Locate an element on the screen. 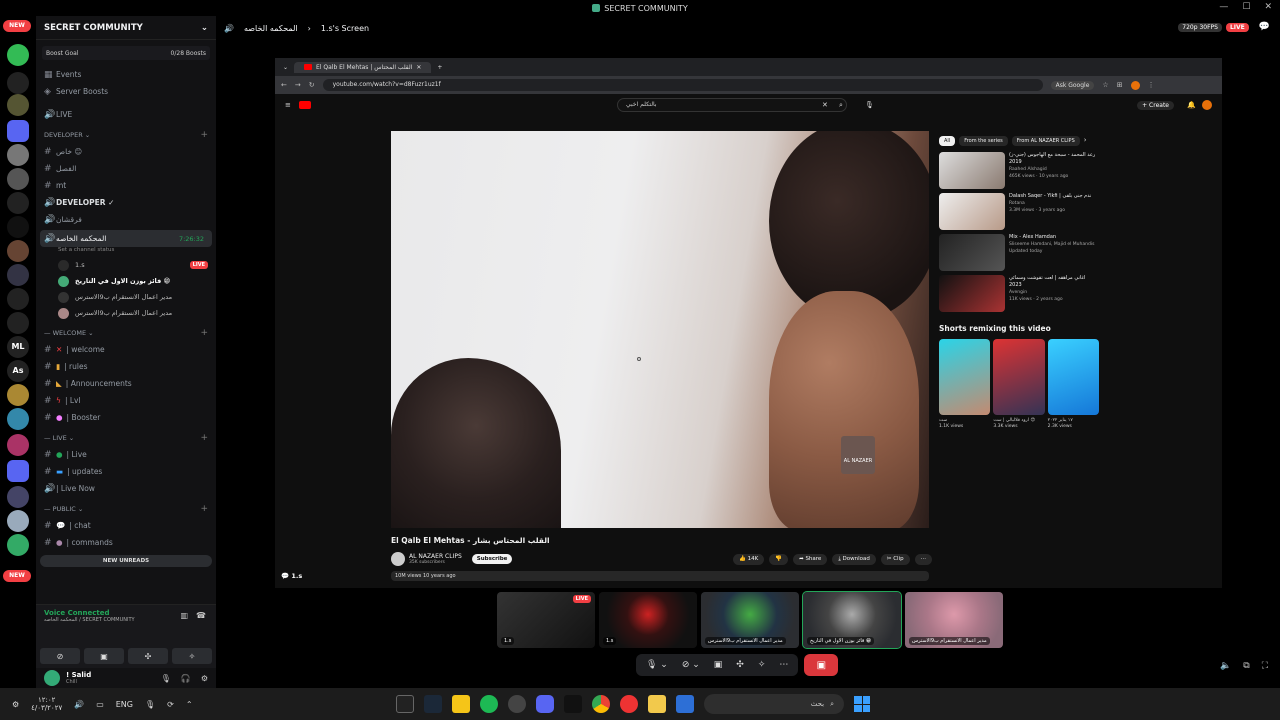  voice-channel-developer: 🔊 DEVELOPER ✓ is located at coordinates (126, 202).